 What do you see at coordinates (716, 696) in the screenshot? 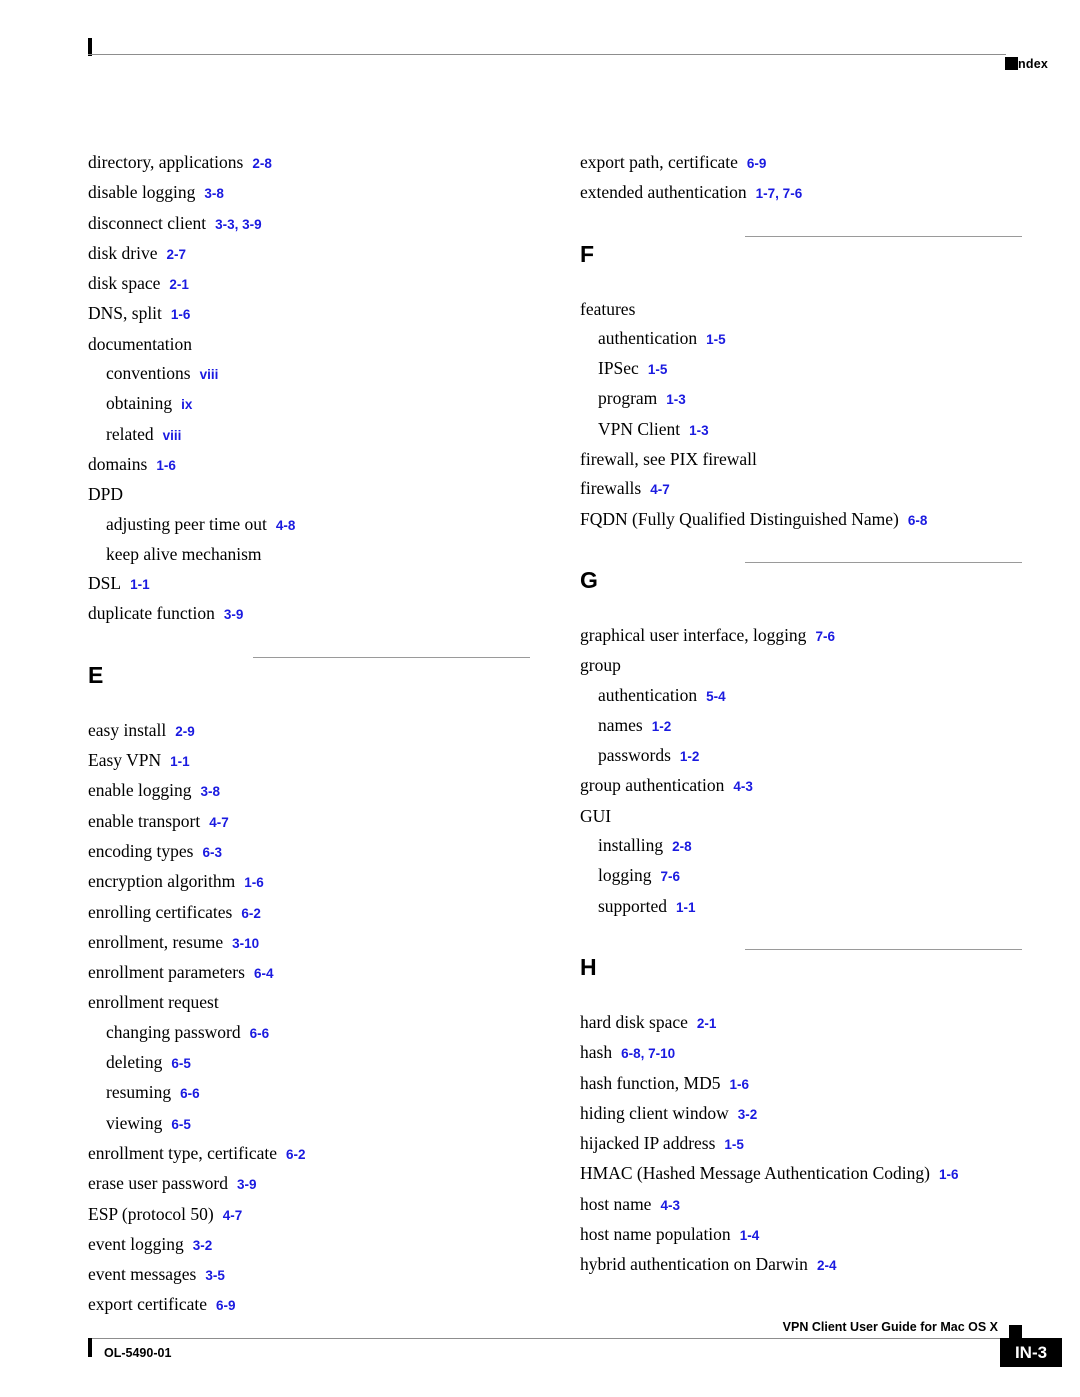
I see `index-entry-page-reference: 5-4` at bounding box center [716, 696].